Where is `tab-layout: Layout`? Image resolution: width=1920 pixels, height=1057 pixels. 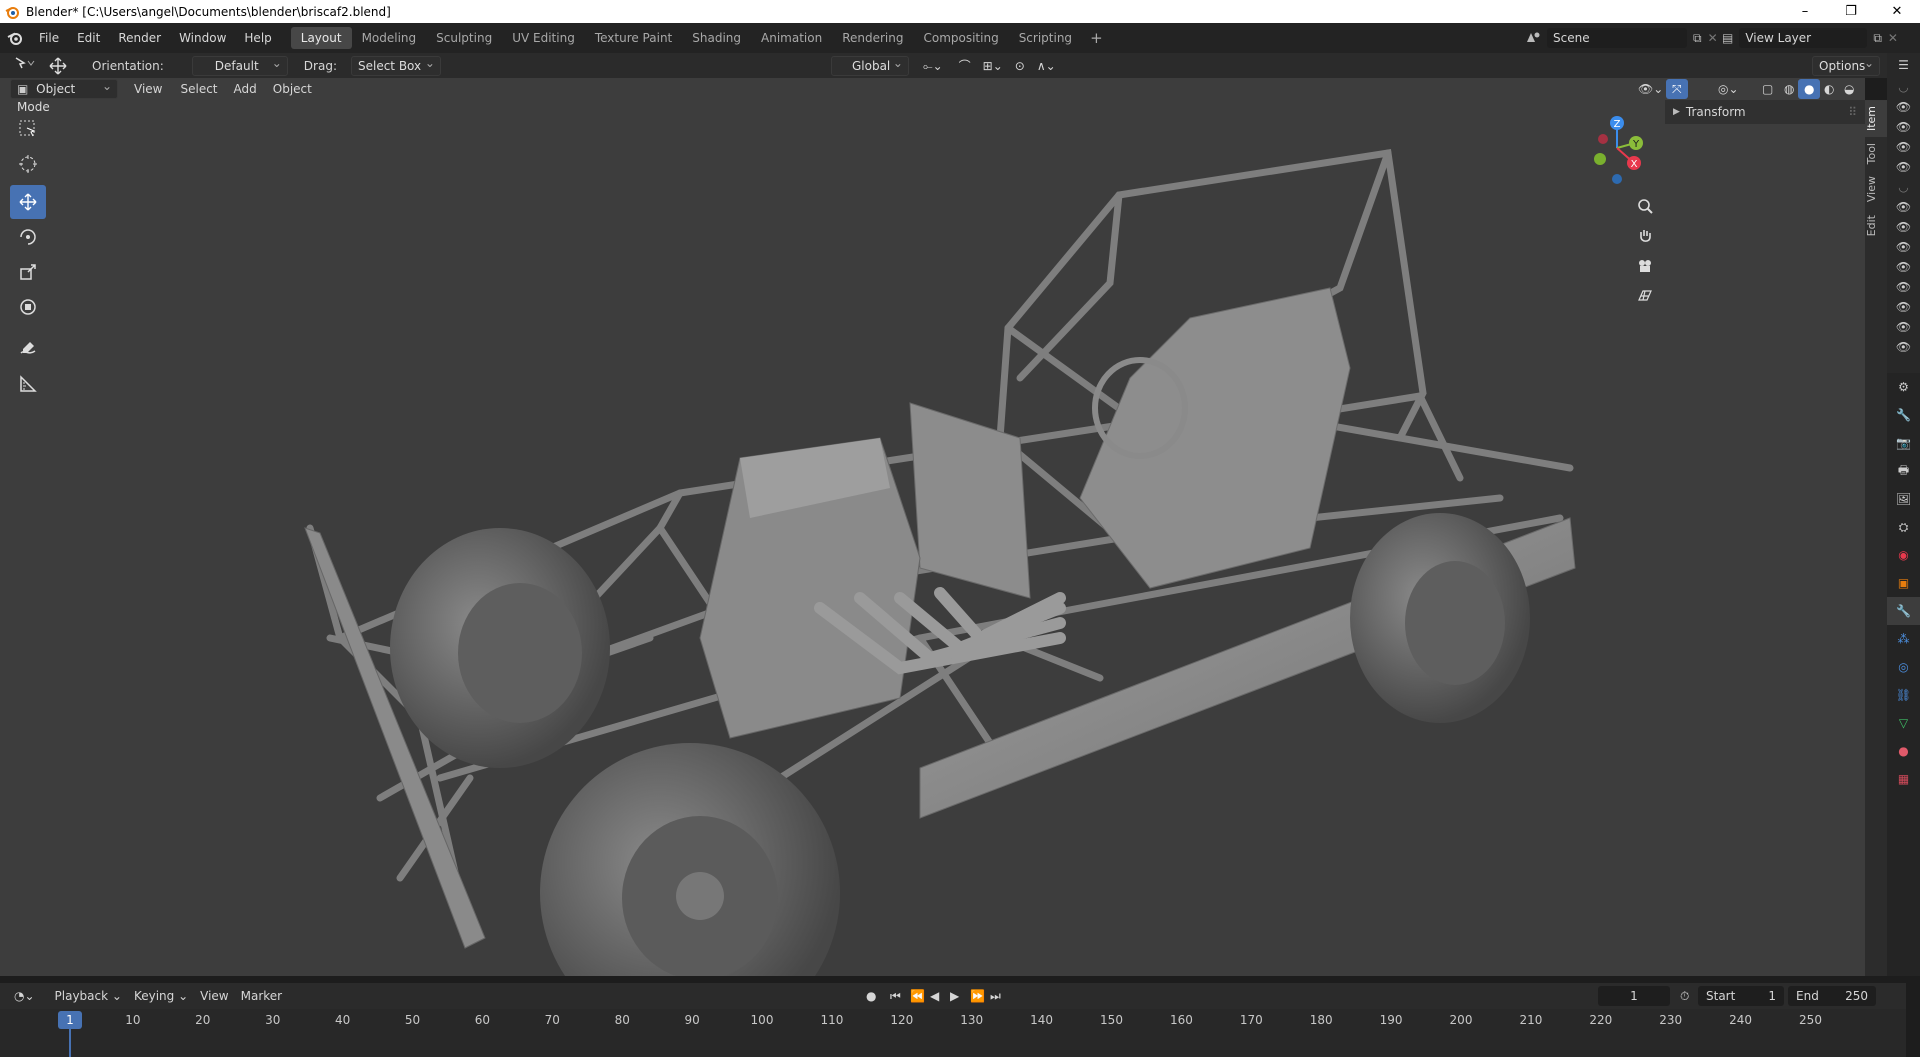 tab-layout: Layout is located at coordinates (321, 38).